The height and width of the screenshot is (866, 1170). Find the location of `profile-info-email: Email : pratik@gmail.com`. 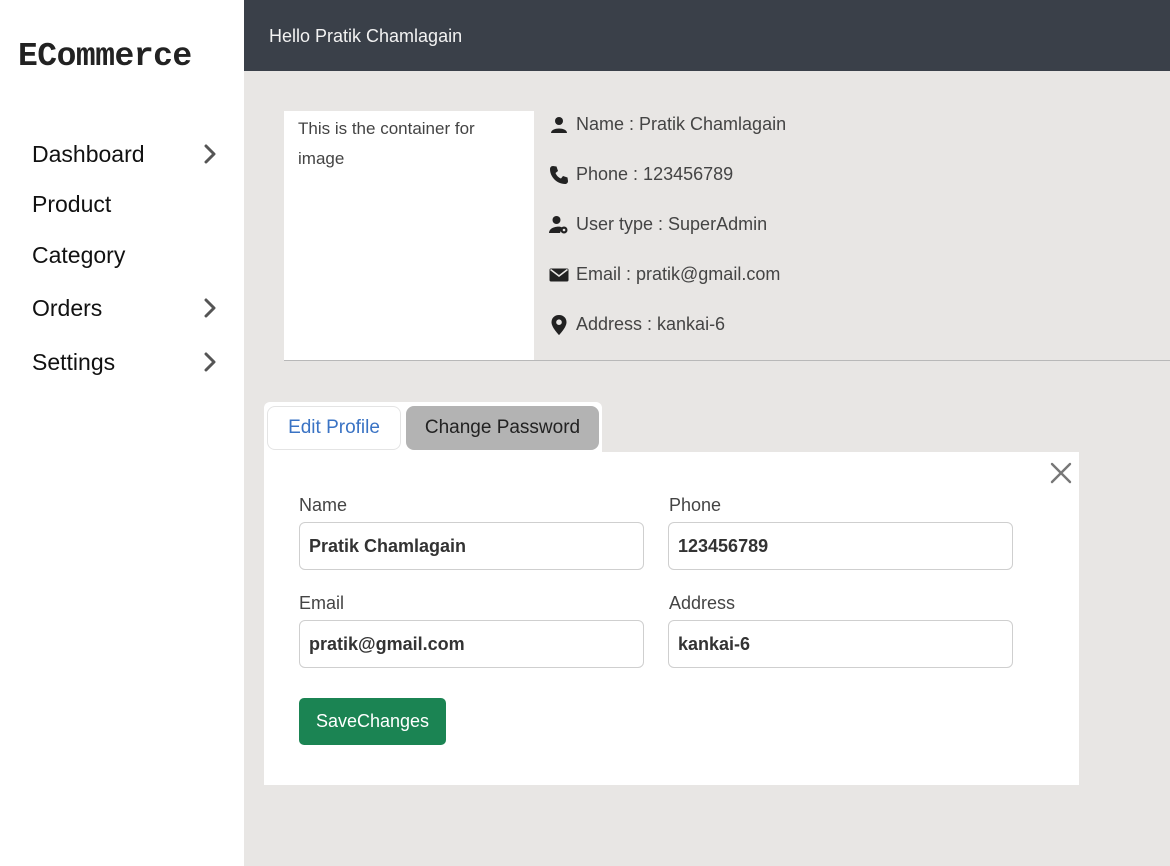

profile-info-email: Email : pratik@gmail.com is located at coordinates (664, 274).